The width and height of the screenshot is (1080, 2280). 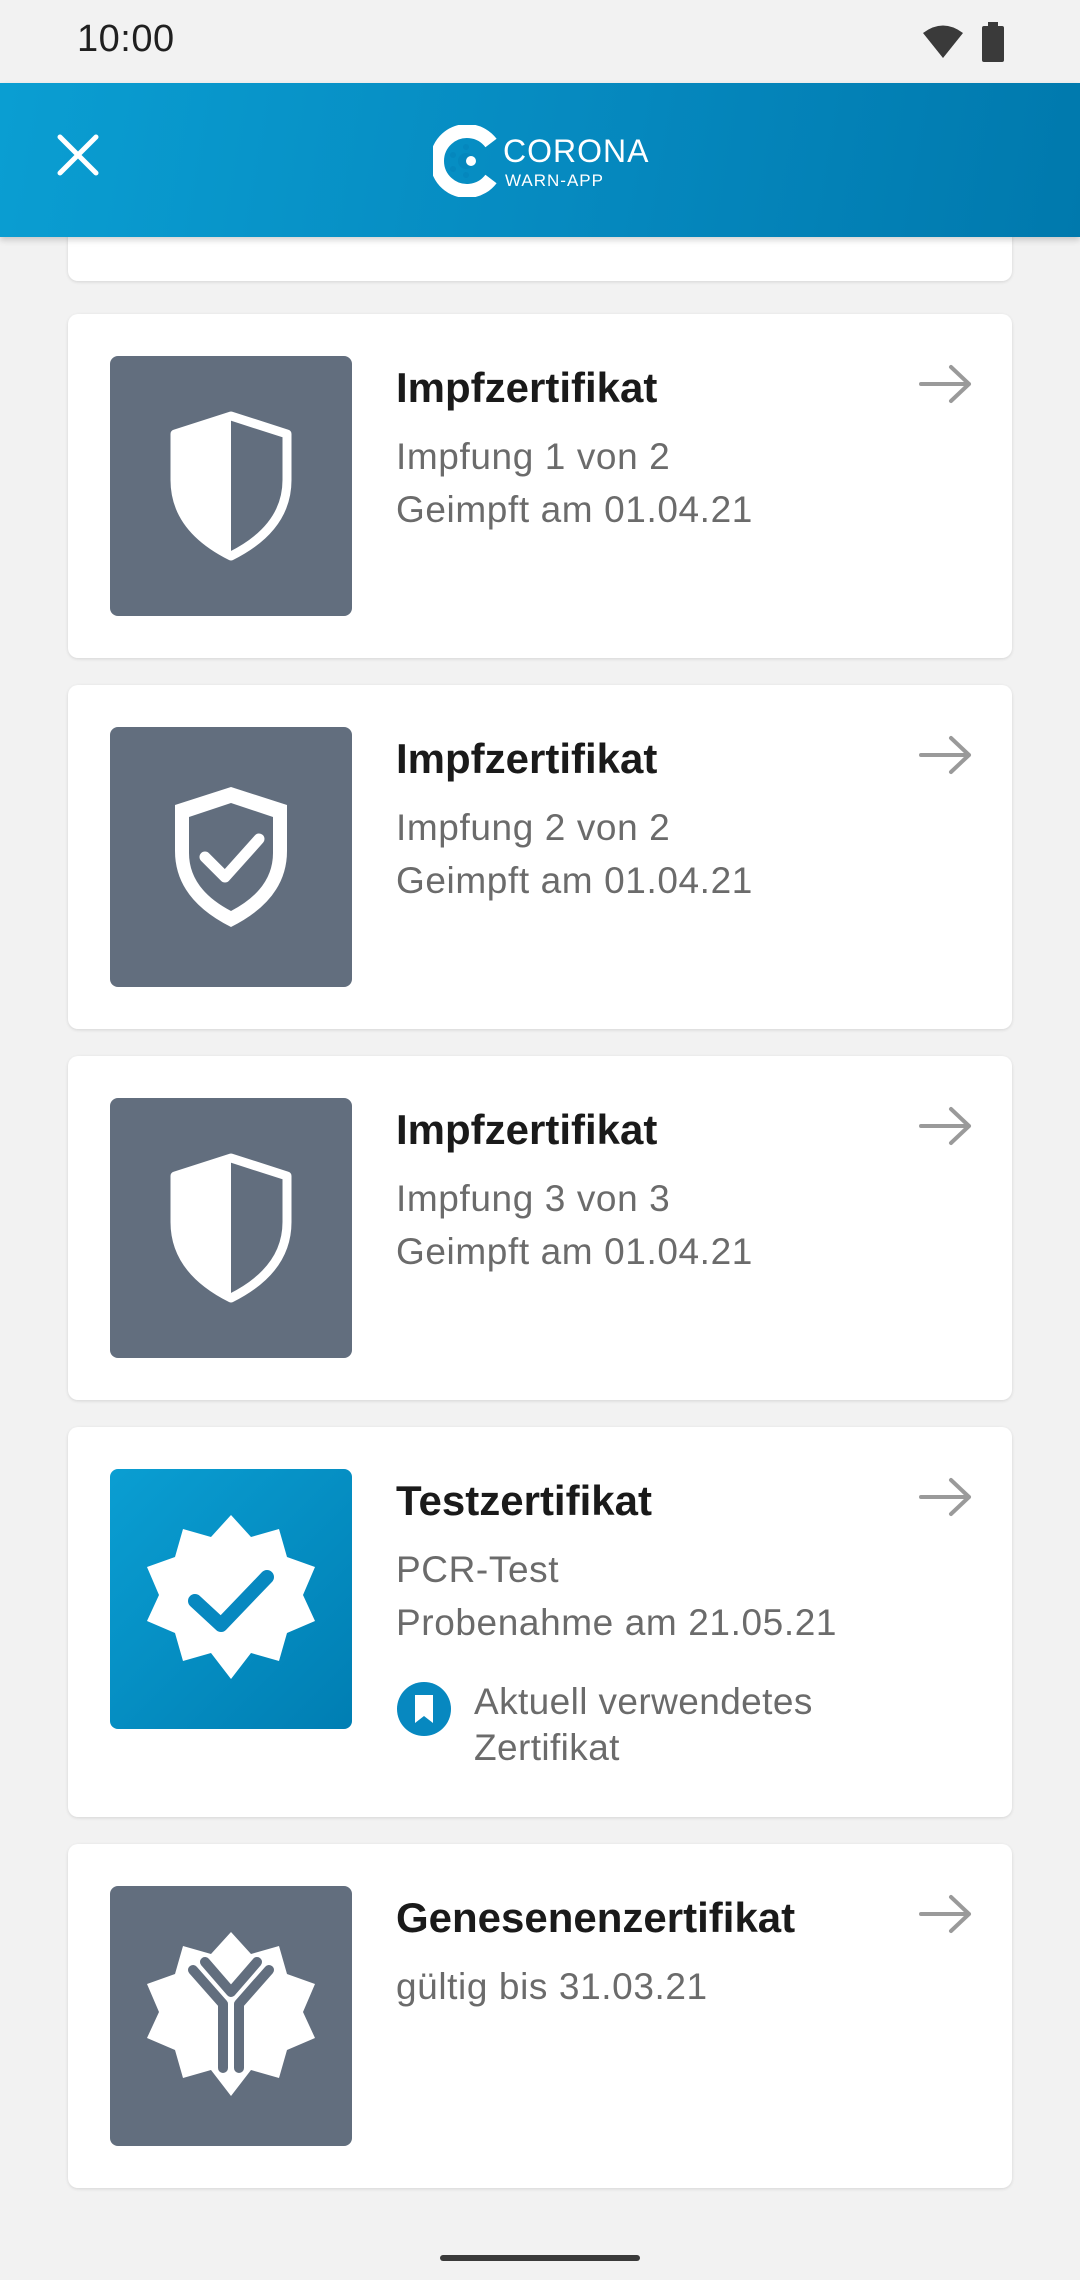 I want to click on close-icon, so click(x=78, y=155).